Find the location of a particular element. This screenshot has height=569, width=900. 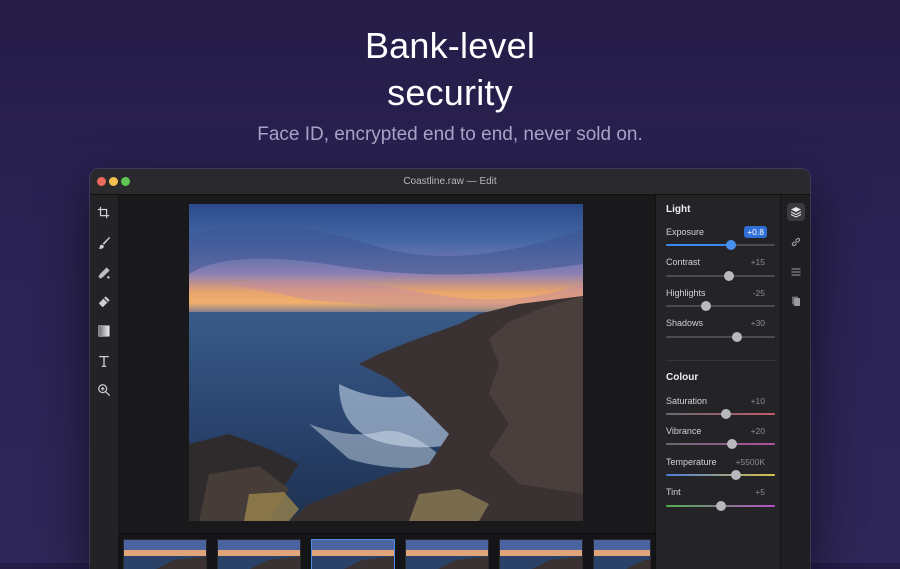

tool-sidebar is located at coordinates (104, 382).